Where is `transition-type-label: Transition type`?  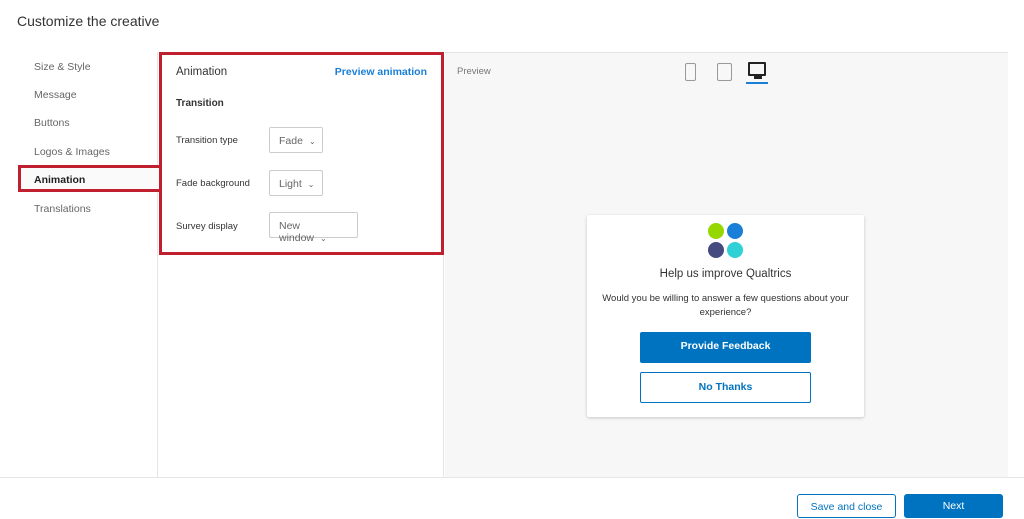
transition-type-label: Transition type is located at coordinates (207, 140).